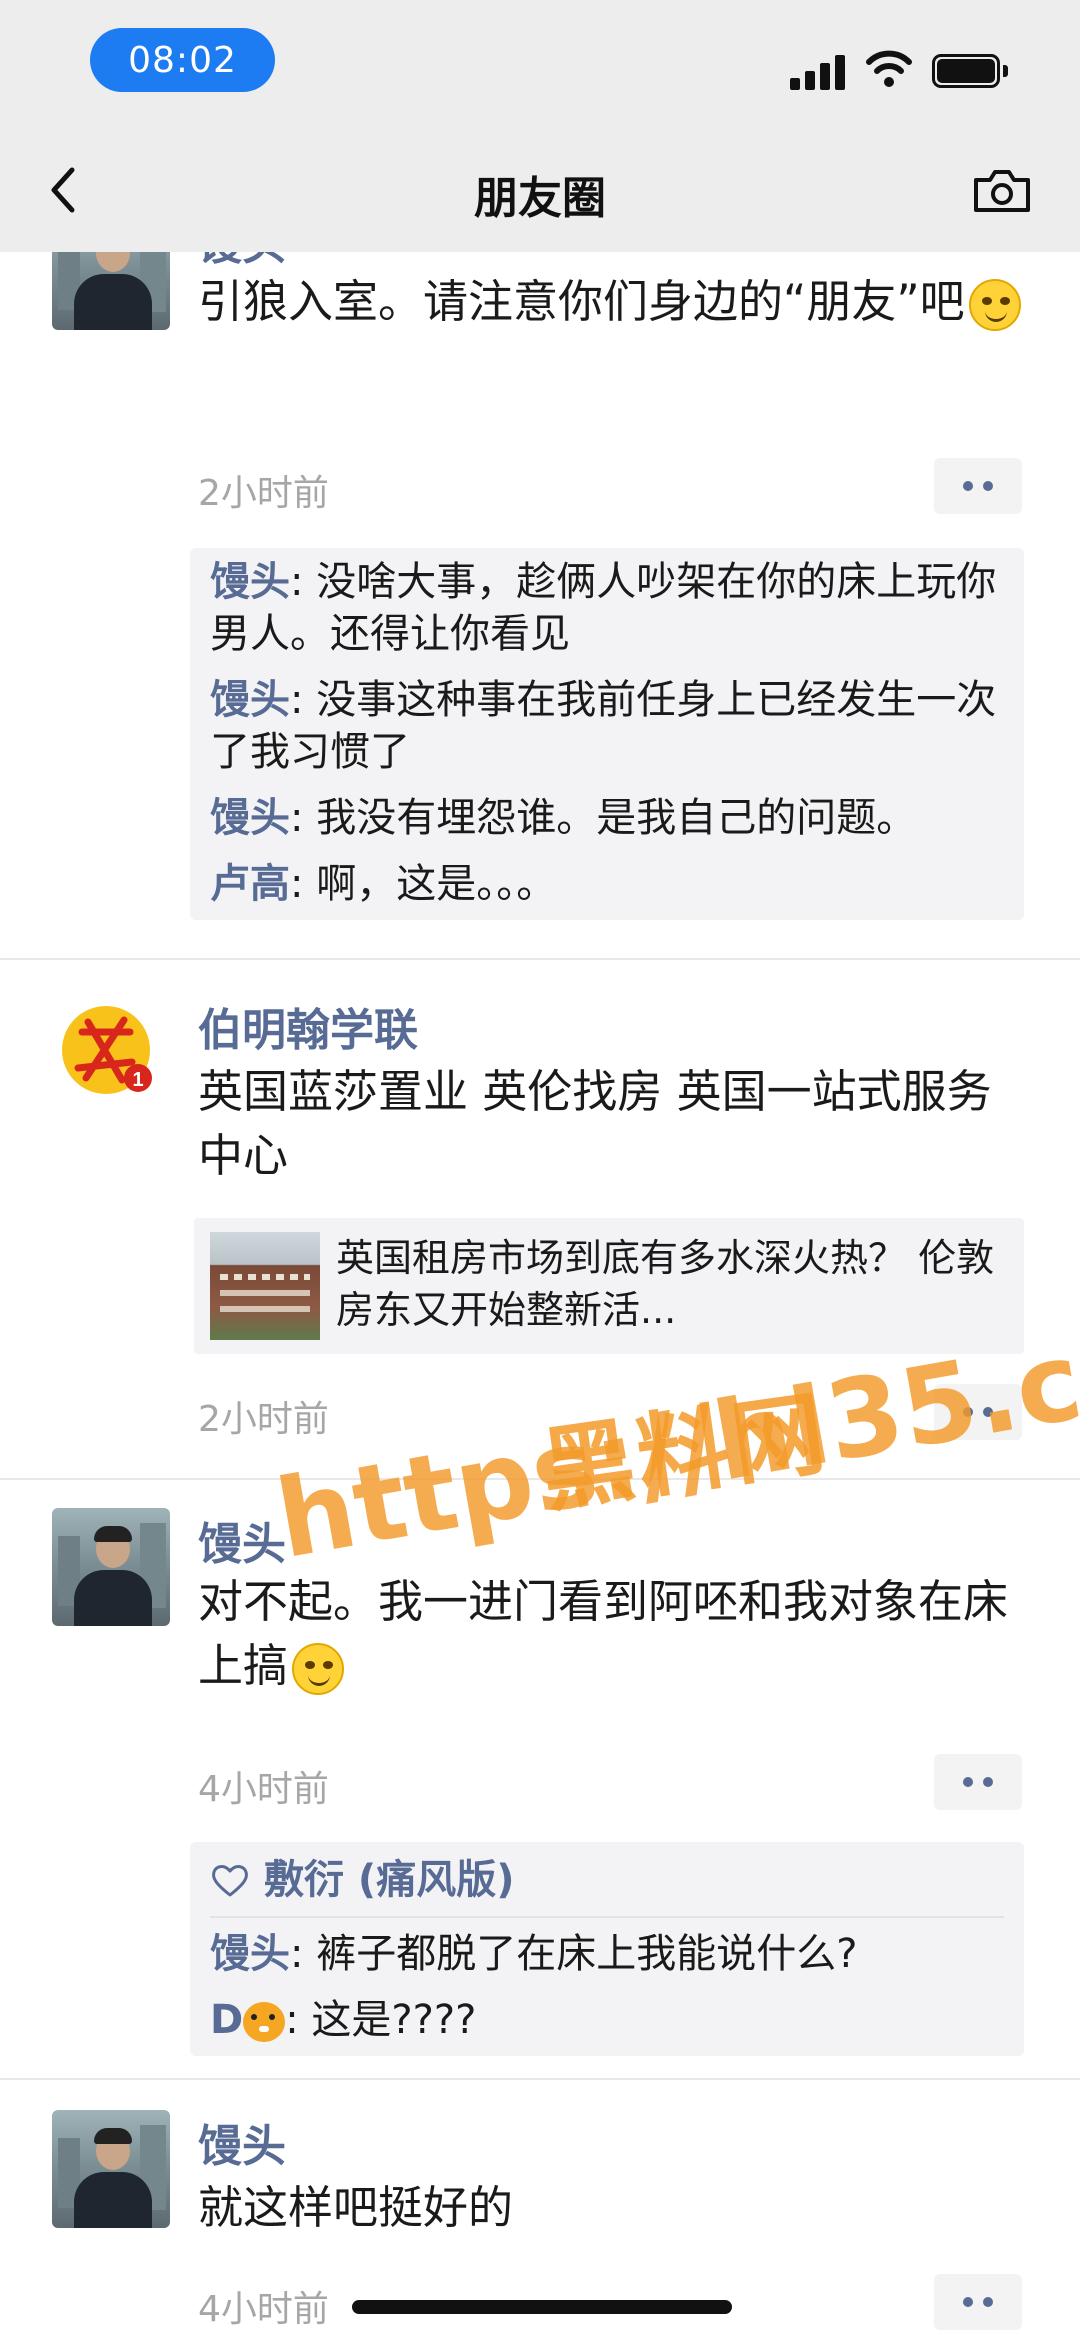 The width and height of the screenshot is (1080, 2339). Describe the element at coordinates (607, 608) in the screenshot. I see `comment-item: 馒头: 没啥大事，趁俩人吵架在你的床上玩你男人。还得让你看见` at that location.